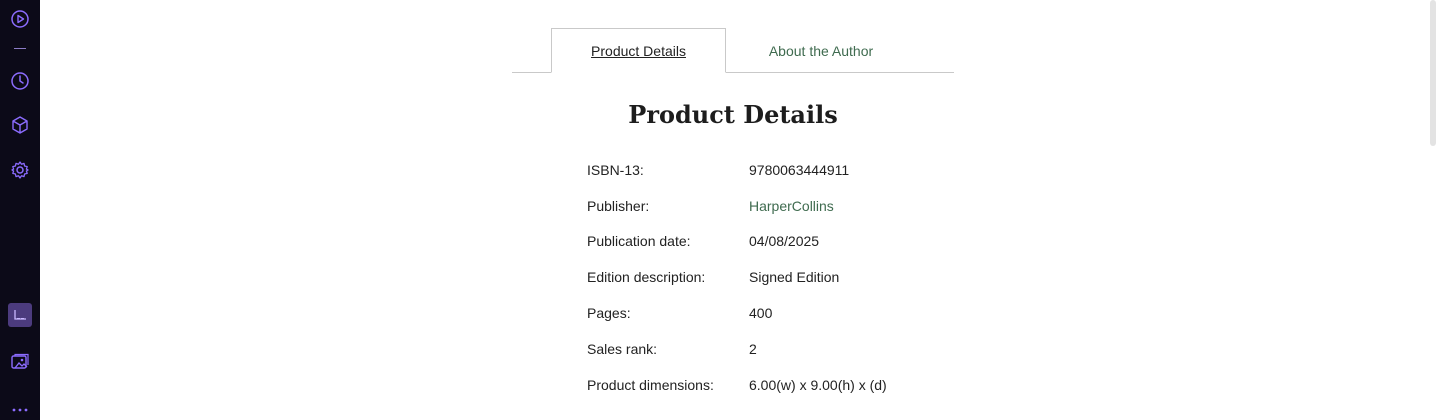 The height and width of the screenshot is (420, 1440). I want to click on detail-value: 2, so click(753, 348).